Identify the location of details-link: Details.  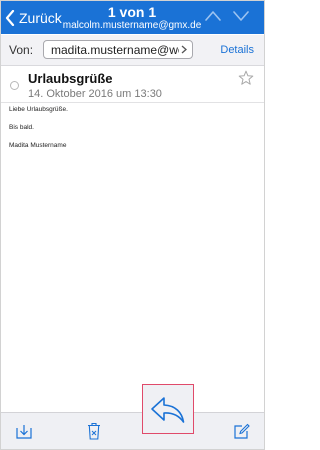
(237, 50).